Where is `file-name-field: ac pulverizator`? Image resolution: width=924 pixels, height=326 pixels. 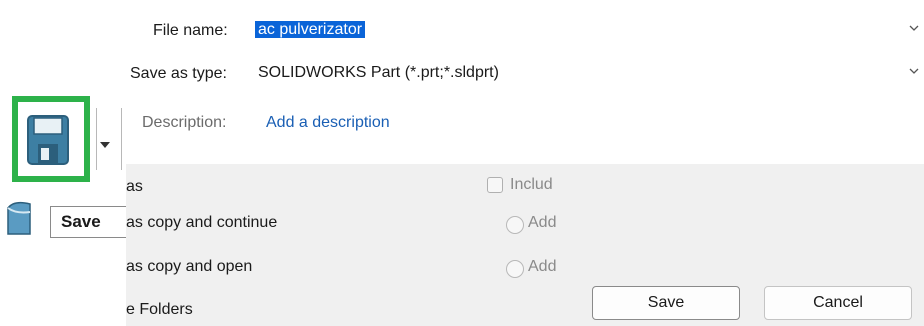 file-name-field: ac pulverizator is located at coordinates (588, 31).